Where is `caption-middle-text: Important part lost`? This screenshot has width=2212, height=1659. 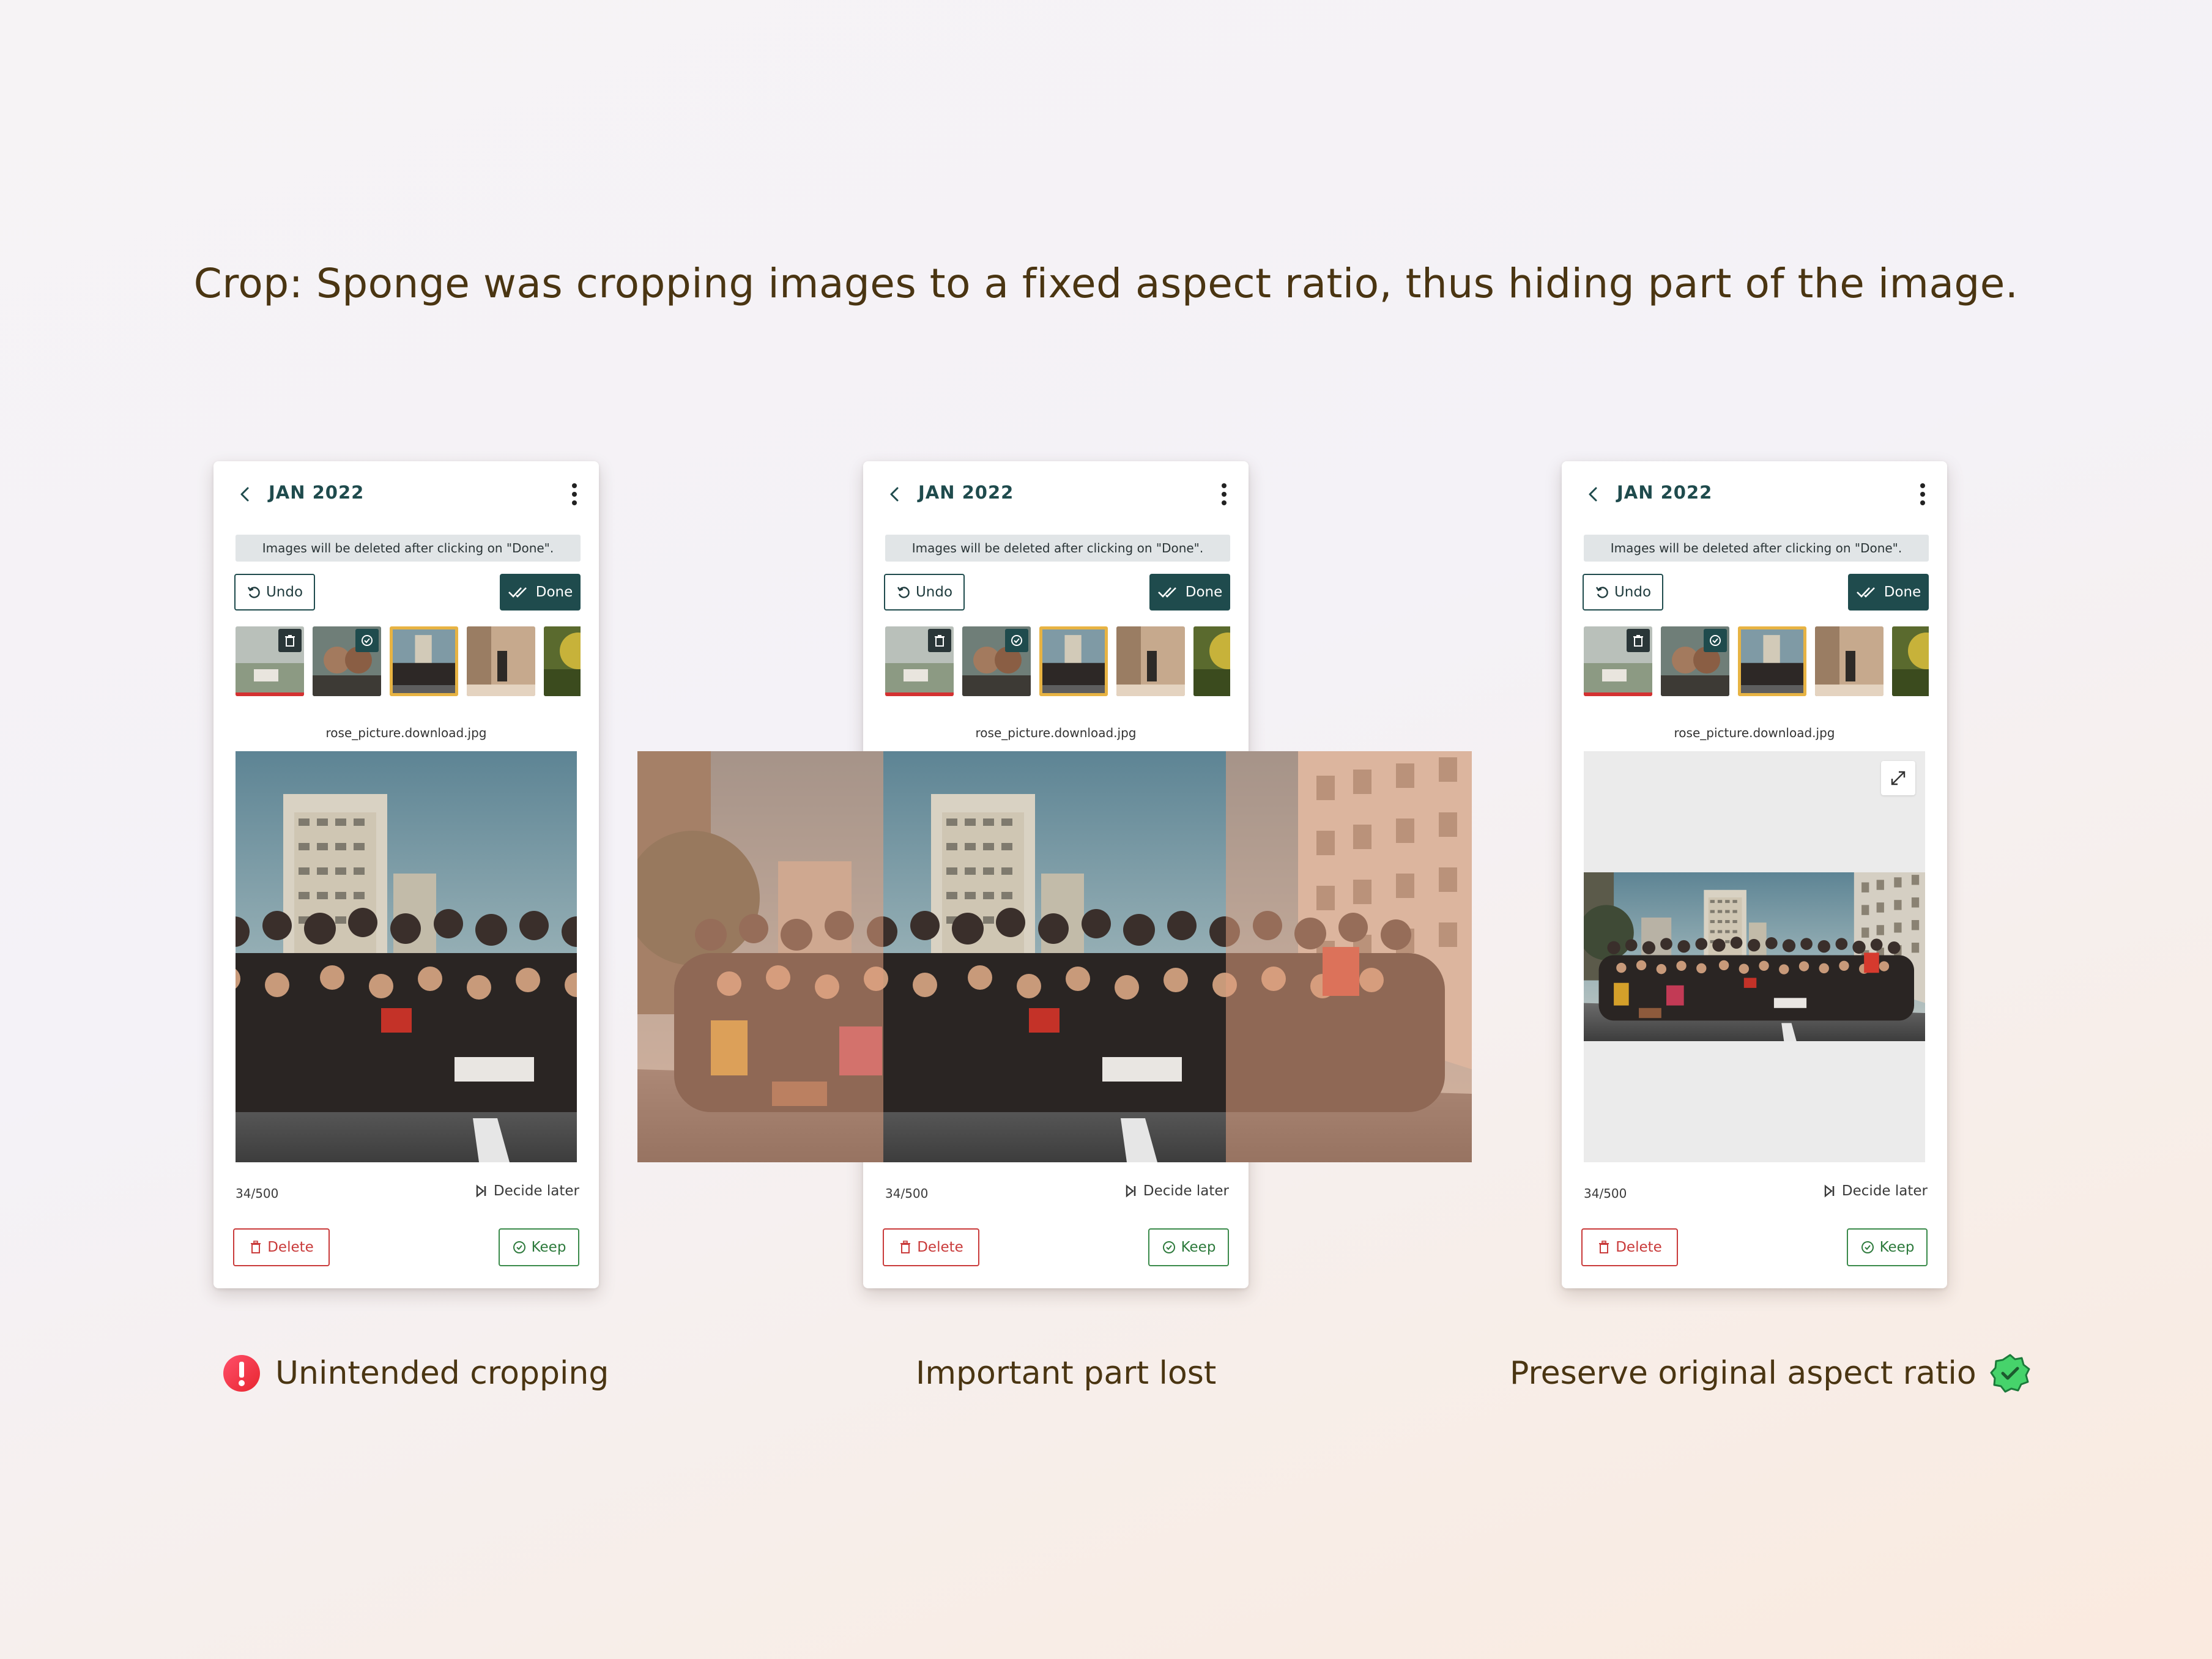
caption-middle-text: Important part lost is located at coordinates (1066, 1373).